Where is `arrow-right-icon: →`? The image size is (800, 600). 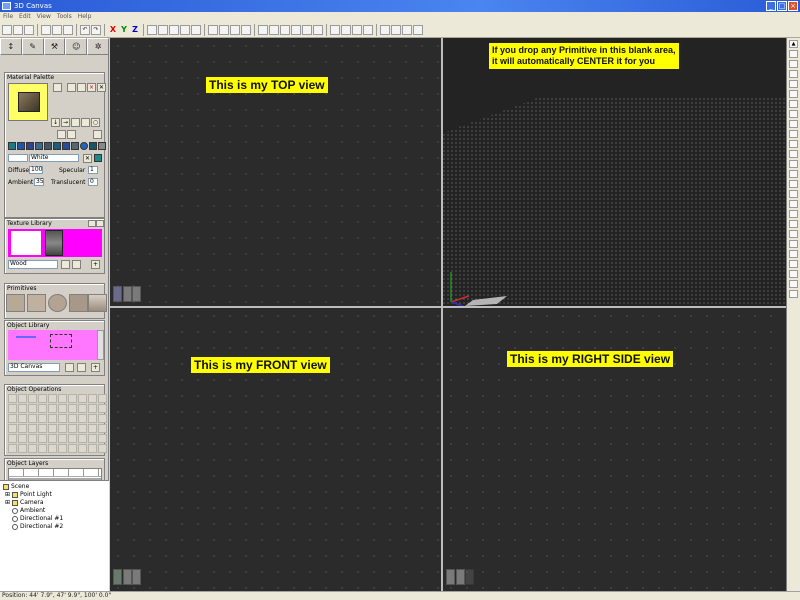 arrow-right-icon: → is located at coordinates (65, 122).